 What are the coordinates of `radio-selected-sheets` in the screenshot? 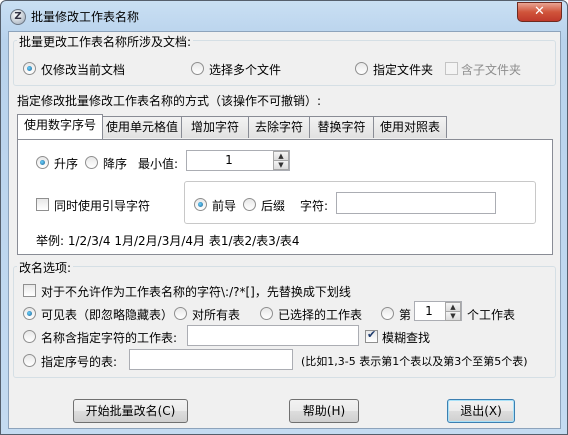 It's located at (266, 313).